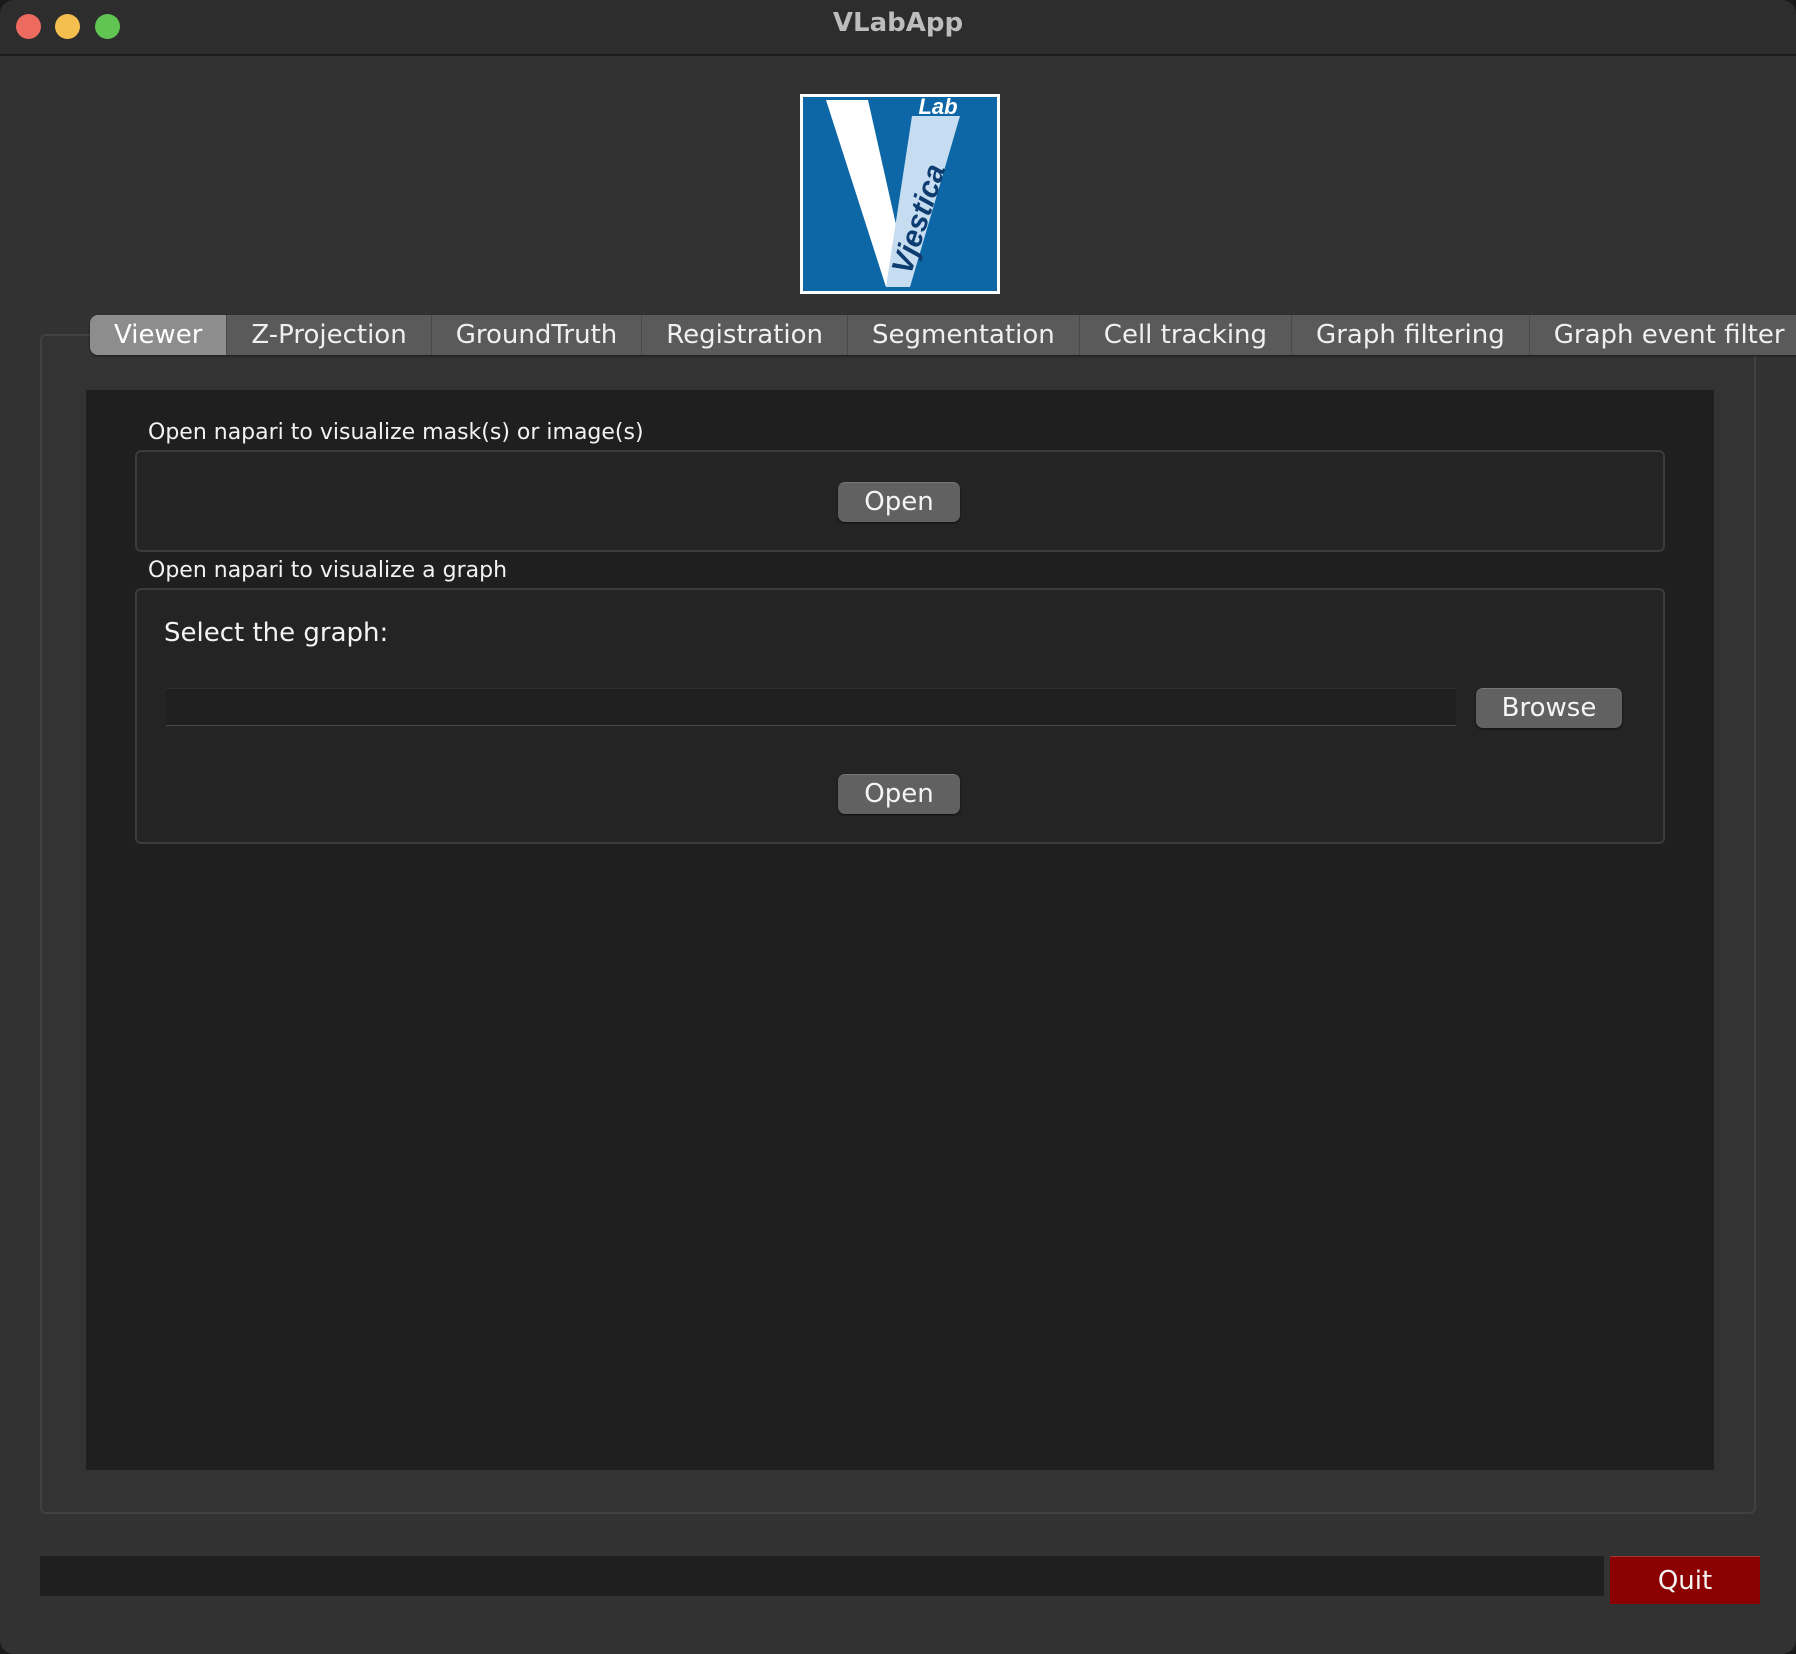 The width and height of the screenshot is (1796, 1654). Describe the element at coordinates (1549, 708) in the screenshot. I see `browse-graph-button: Browse` at that location.